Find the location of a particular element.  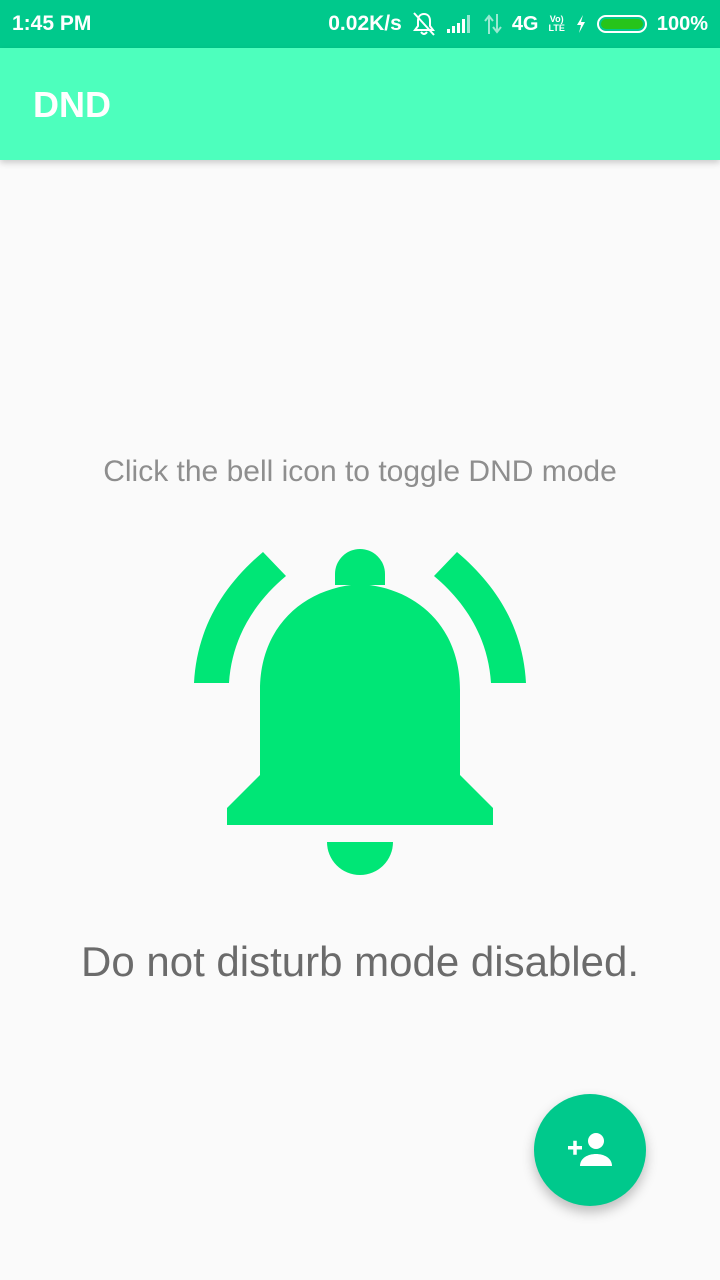

app-bar: DND is located at coordinates (360, 104).